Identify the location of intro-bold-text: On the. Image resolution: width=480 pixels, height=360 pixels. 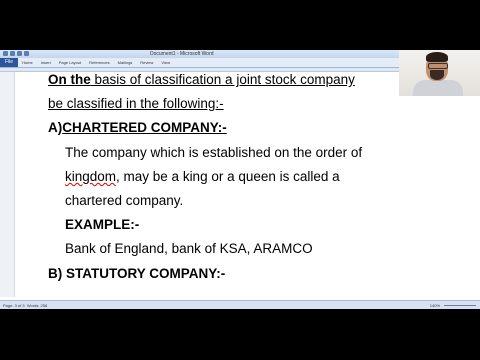
(69, 79).